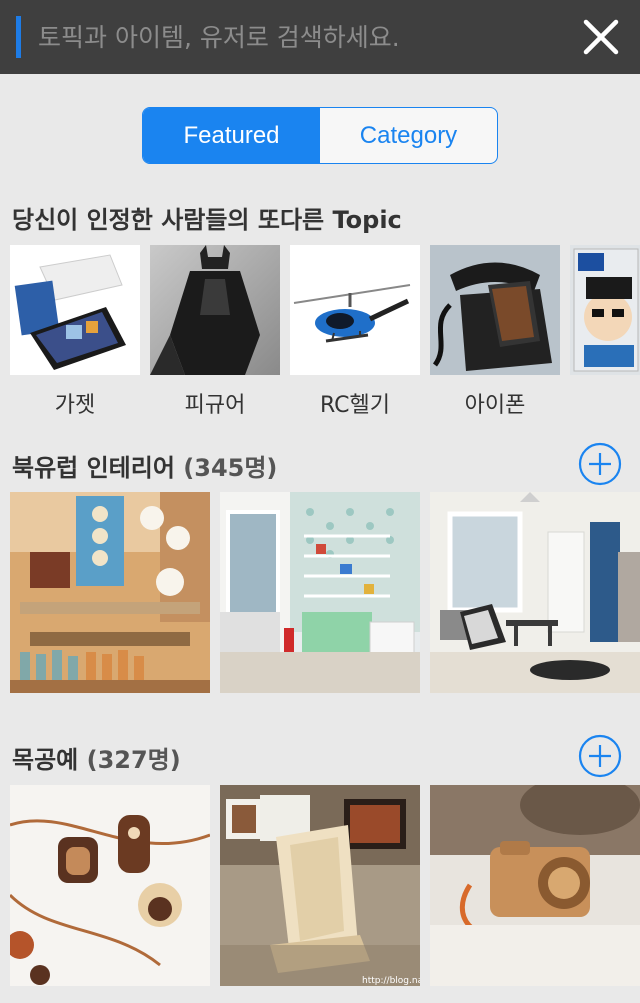  Describe the element at coordinates (110, 885) in the screenshot. I see `photo-wood-pendants` at that location.